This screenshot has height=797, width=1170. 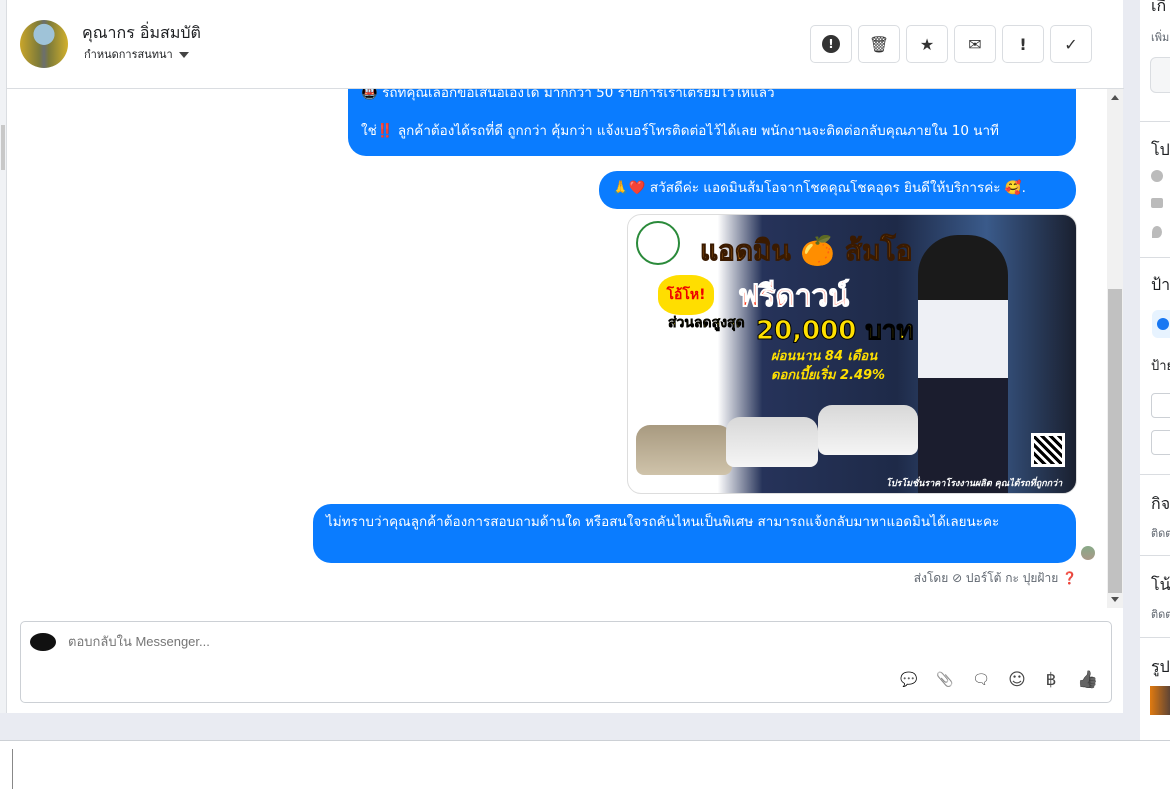 I want to click on car-pickup-cage, so click(x=868, y=430).